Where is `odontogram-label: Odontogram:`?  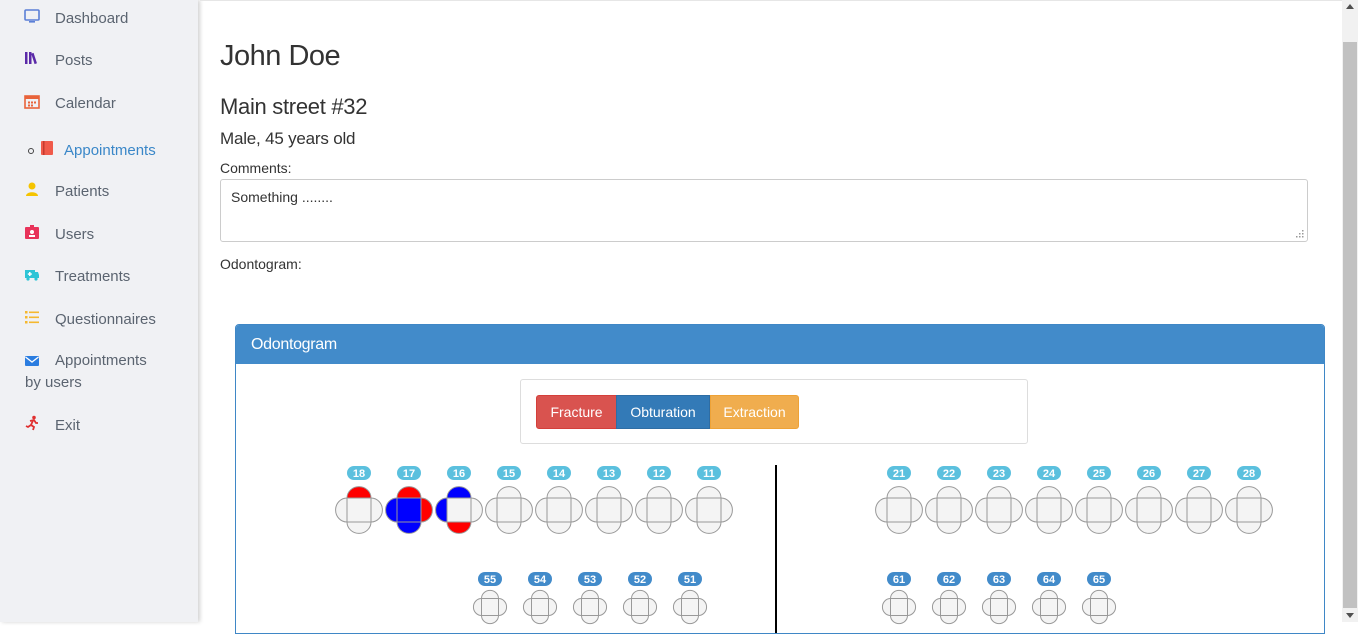
odontogram-label: Odontogram: is located at coordinates (261, 264).